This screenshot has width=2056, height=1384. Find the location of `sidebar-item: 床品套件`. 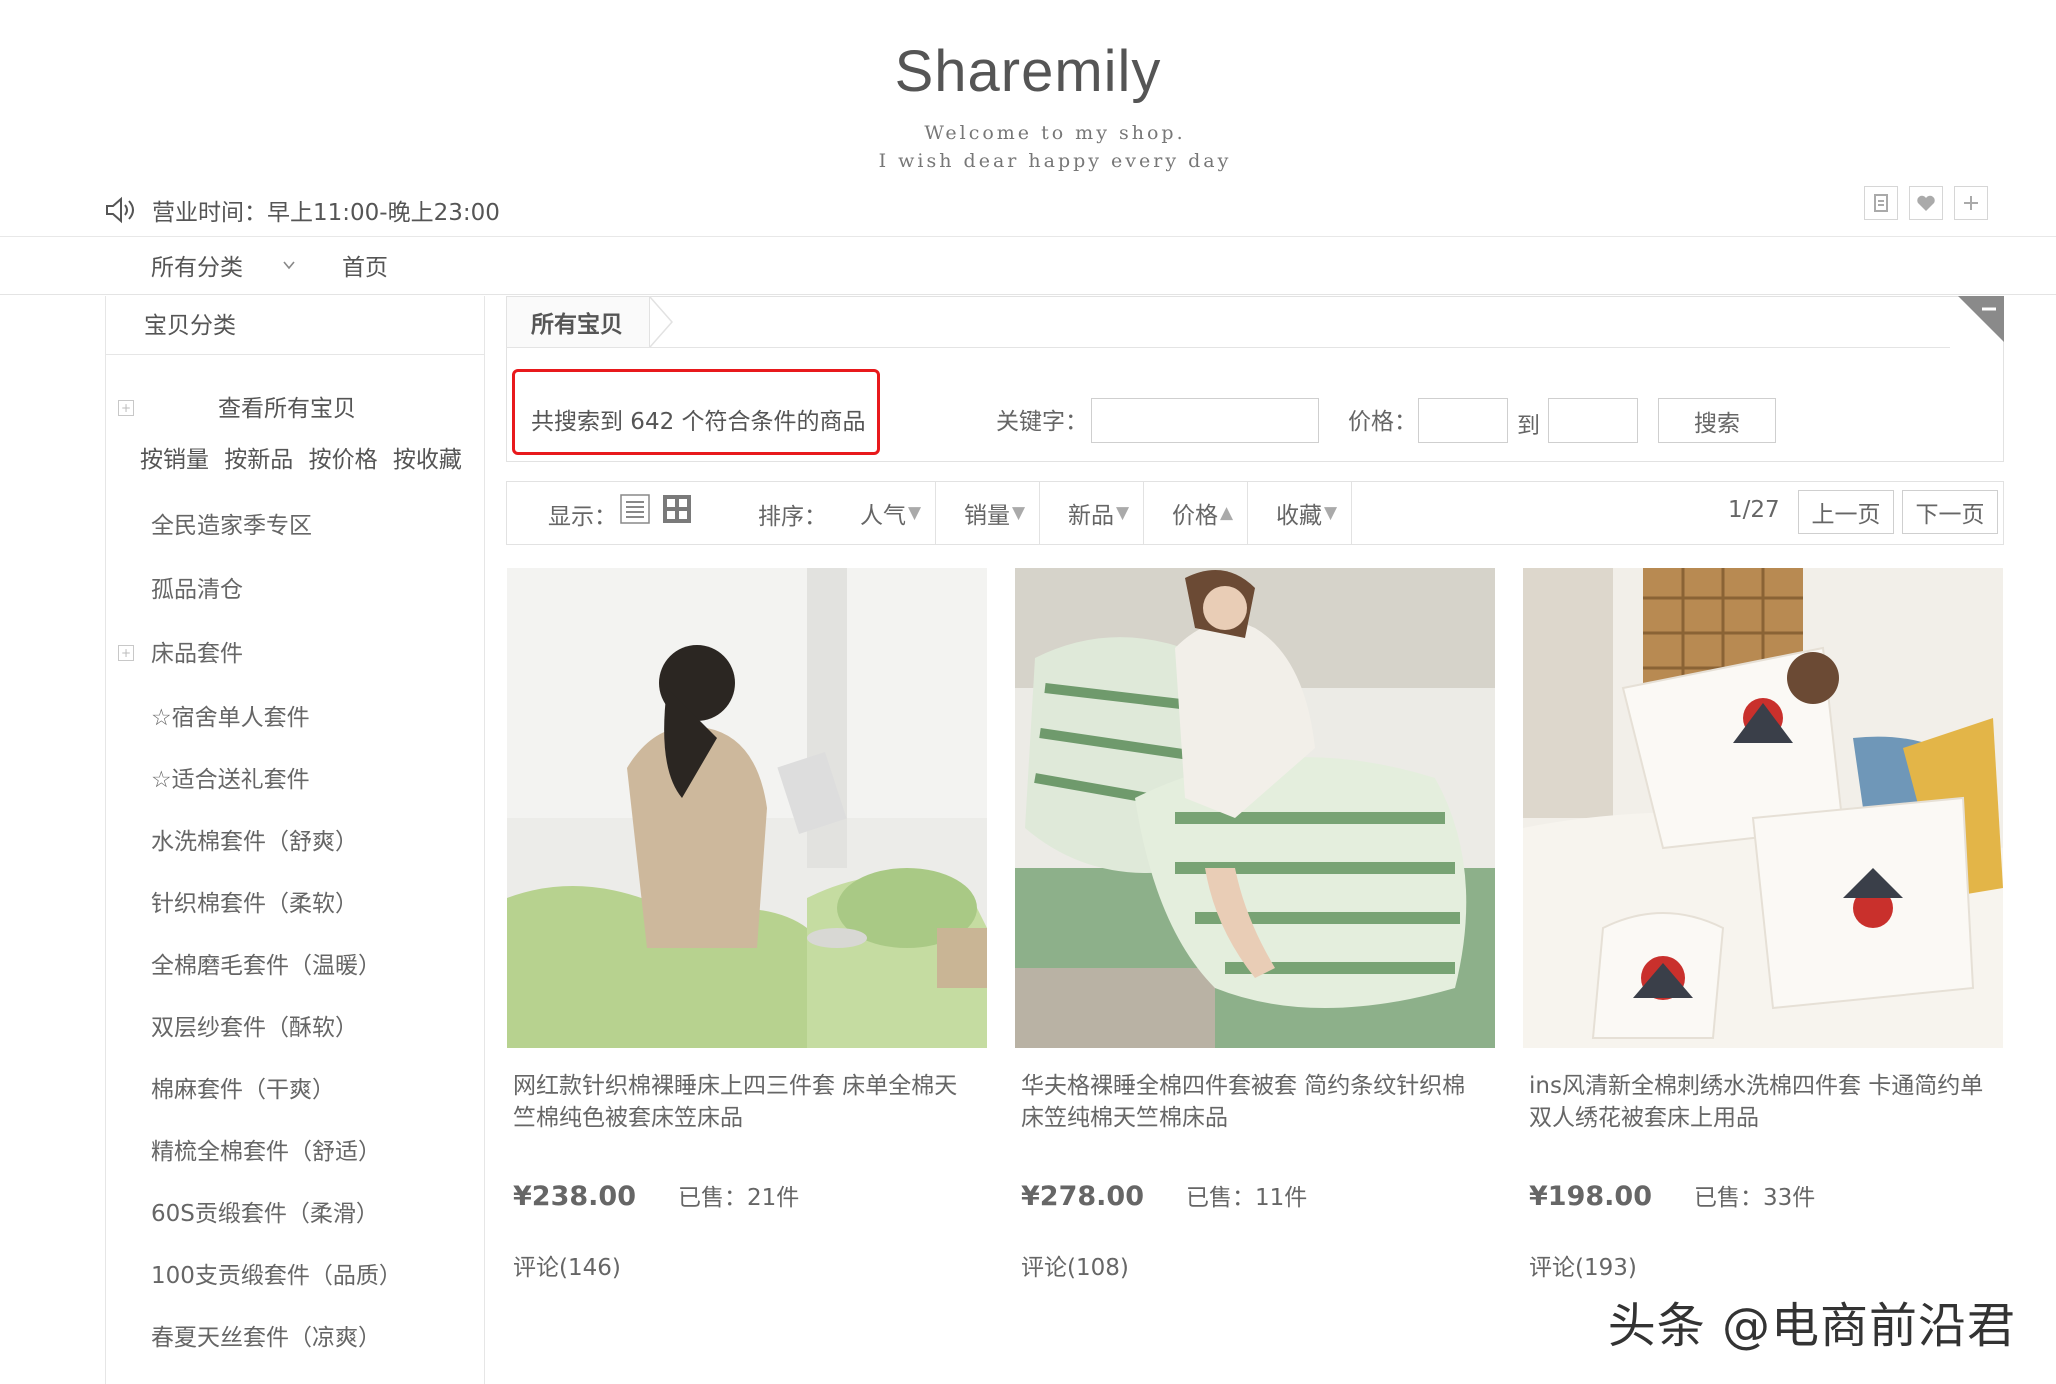

sidebar-item: 床品套件 is located at coordinates (197, 651).